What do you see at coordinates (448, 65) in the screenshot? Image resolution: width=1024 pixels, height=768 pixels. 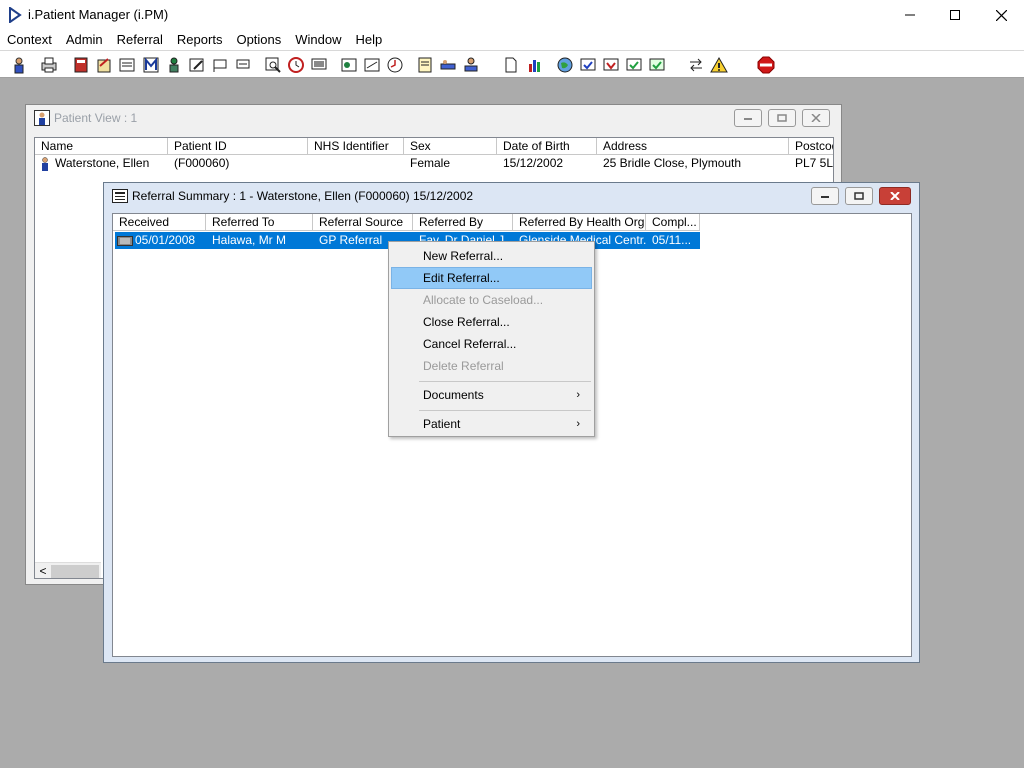 I see `bed-button` at bounding box center [448, 65].